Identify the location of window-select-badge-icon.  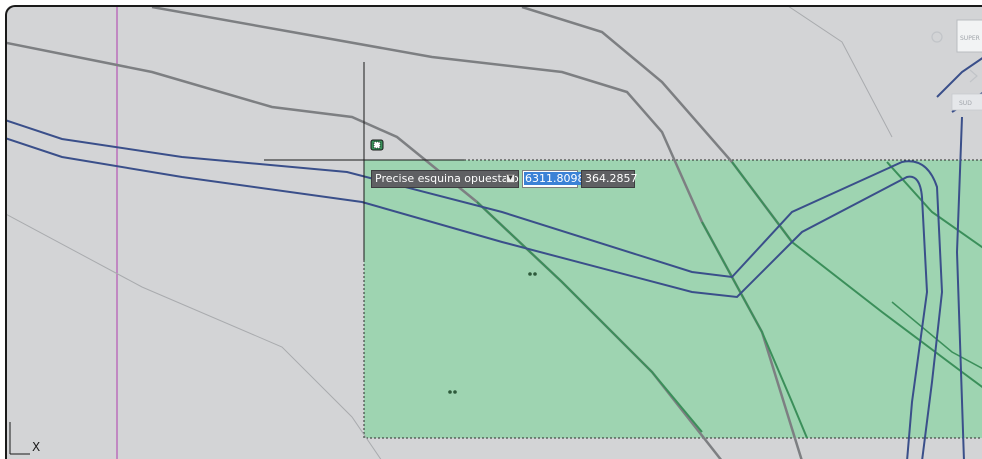
(377, 145).